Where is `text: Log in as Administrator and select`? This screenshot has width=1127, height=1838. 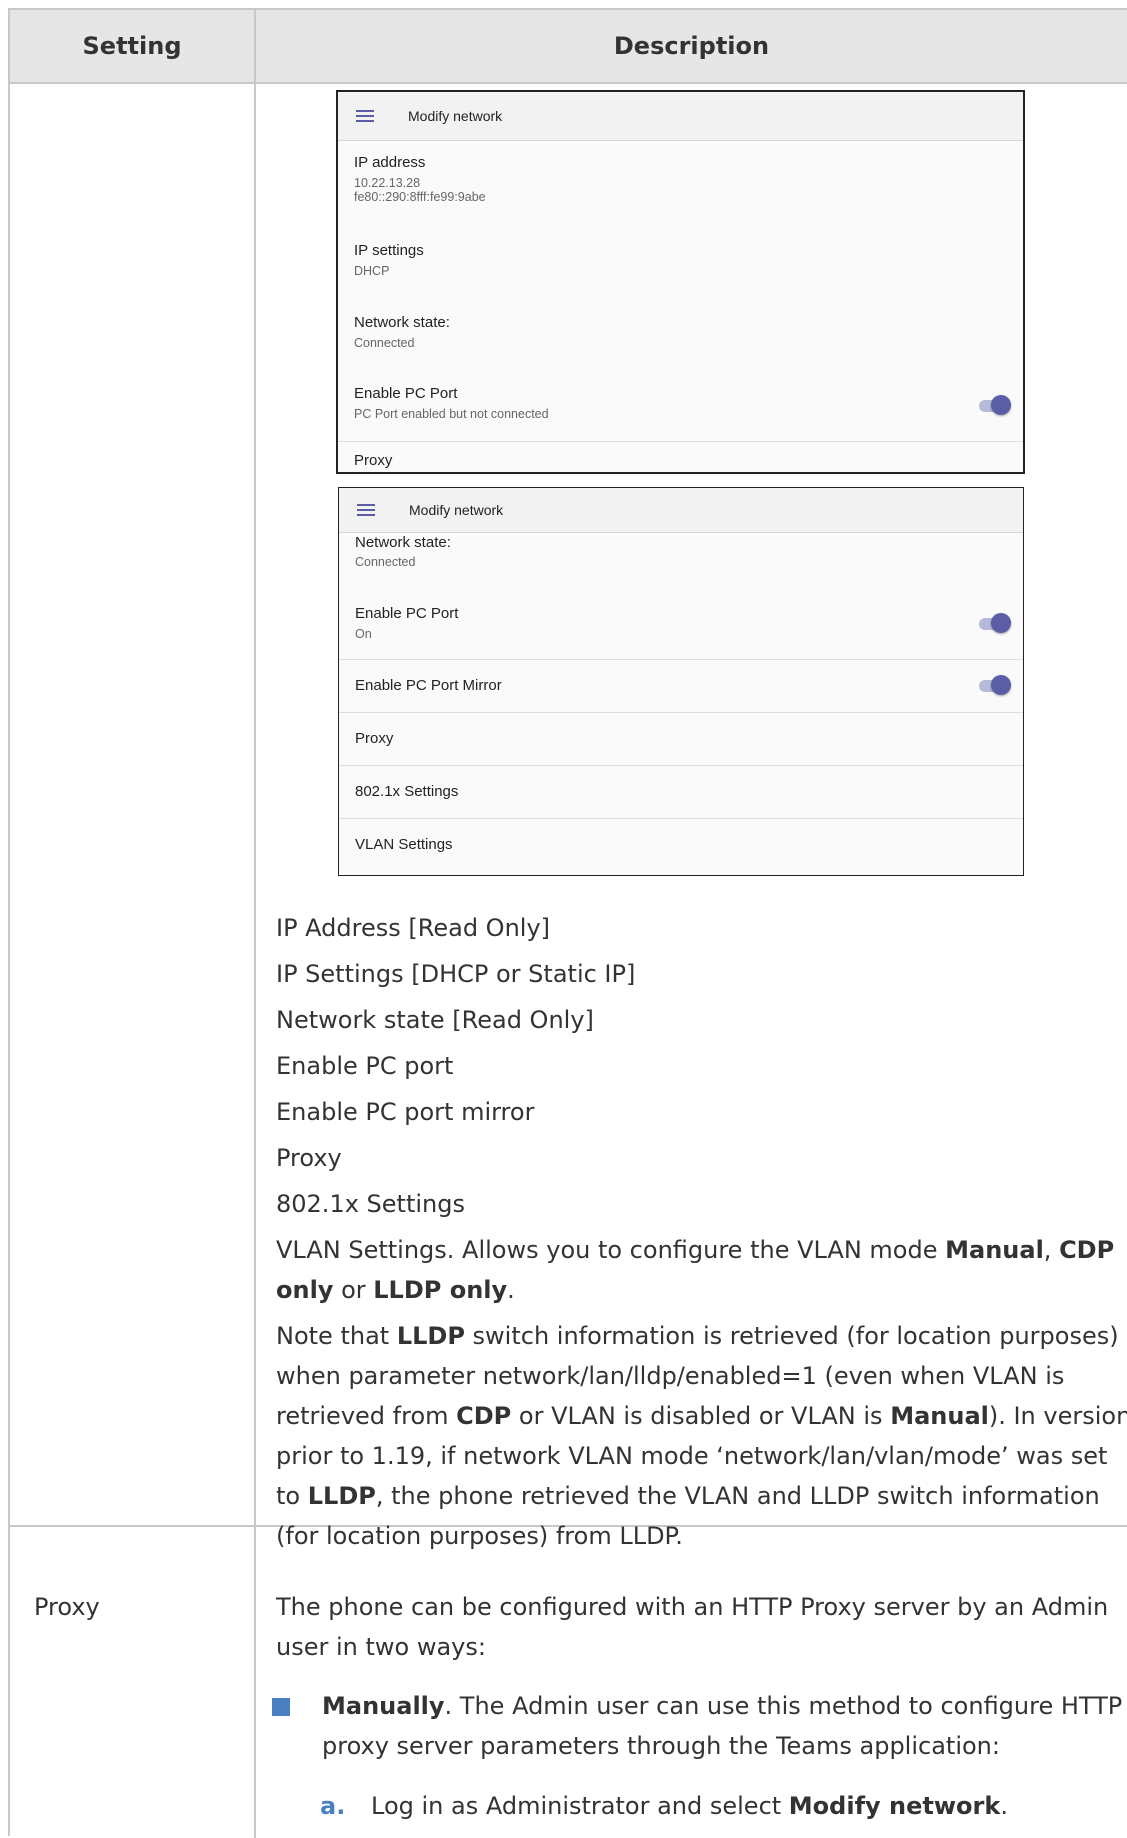
text: Log in as Administrator and select is located at coordinates (580, 1806).